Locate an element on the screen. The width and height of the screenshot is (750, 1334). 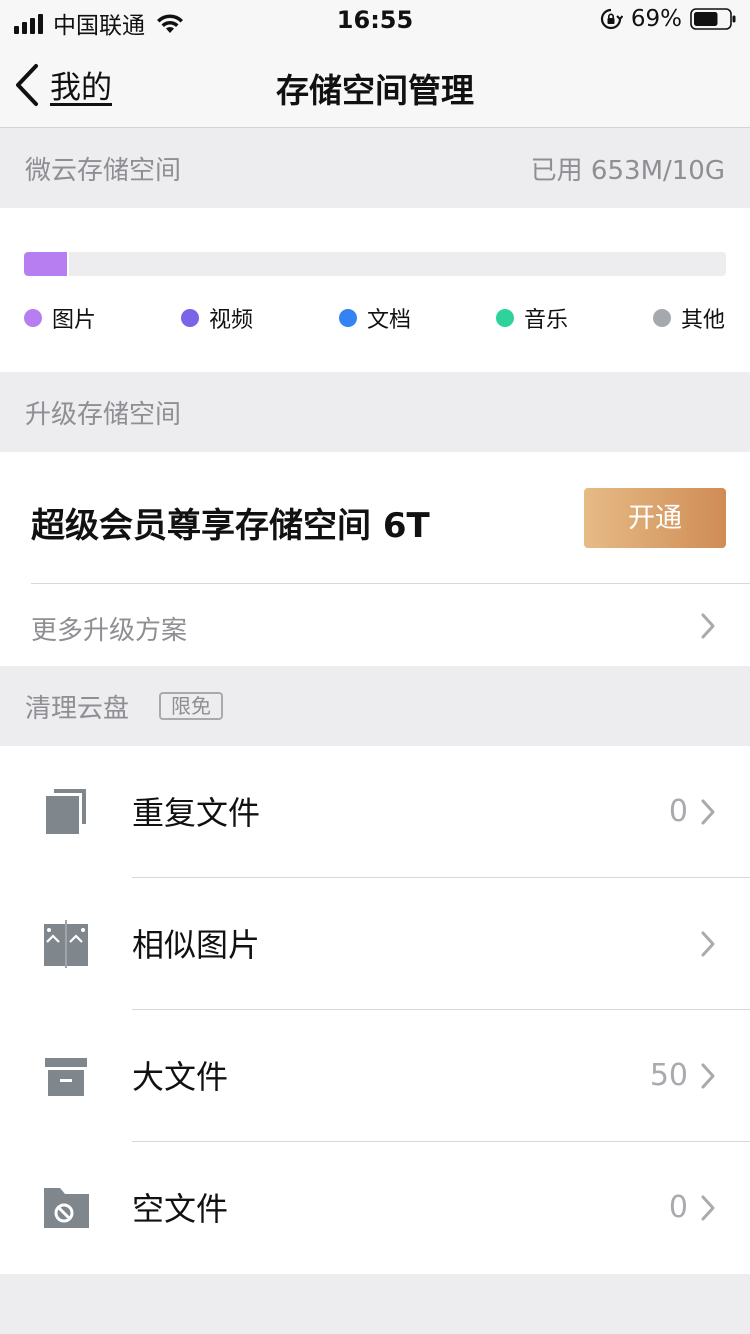
clean-row-large-files: 大文件 50 is located at coordinates (375, 1076).